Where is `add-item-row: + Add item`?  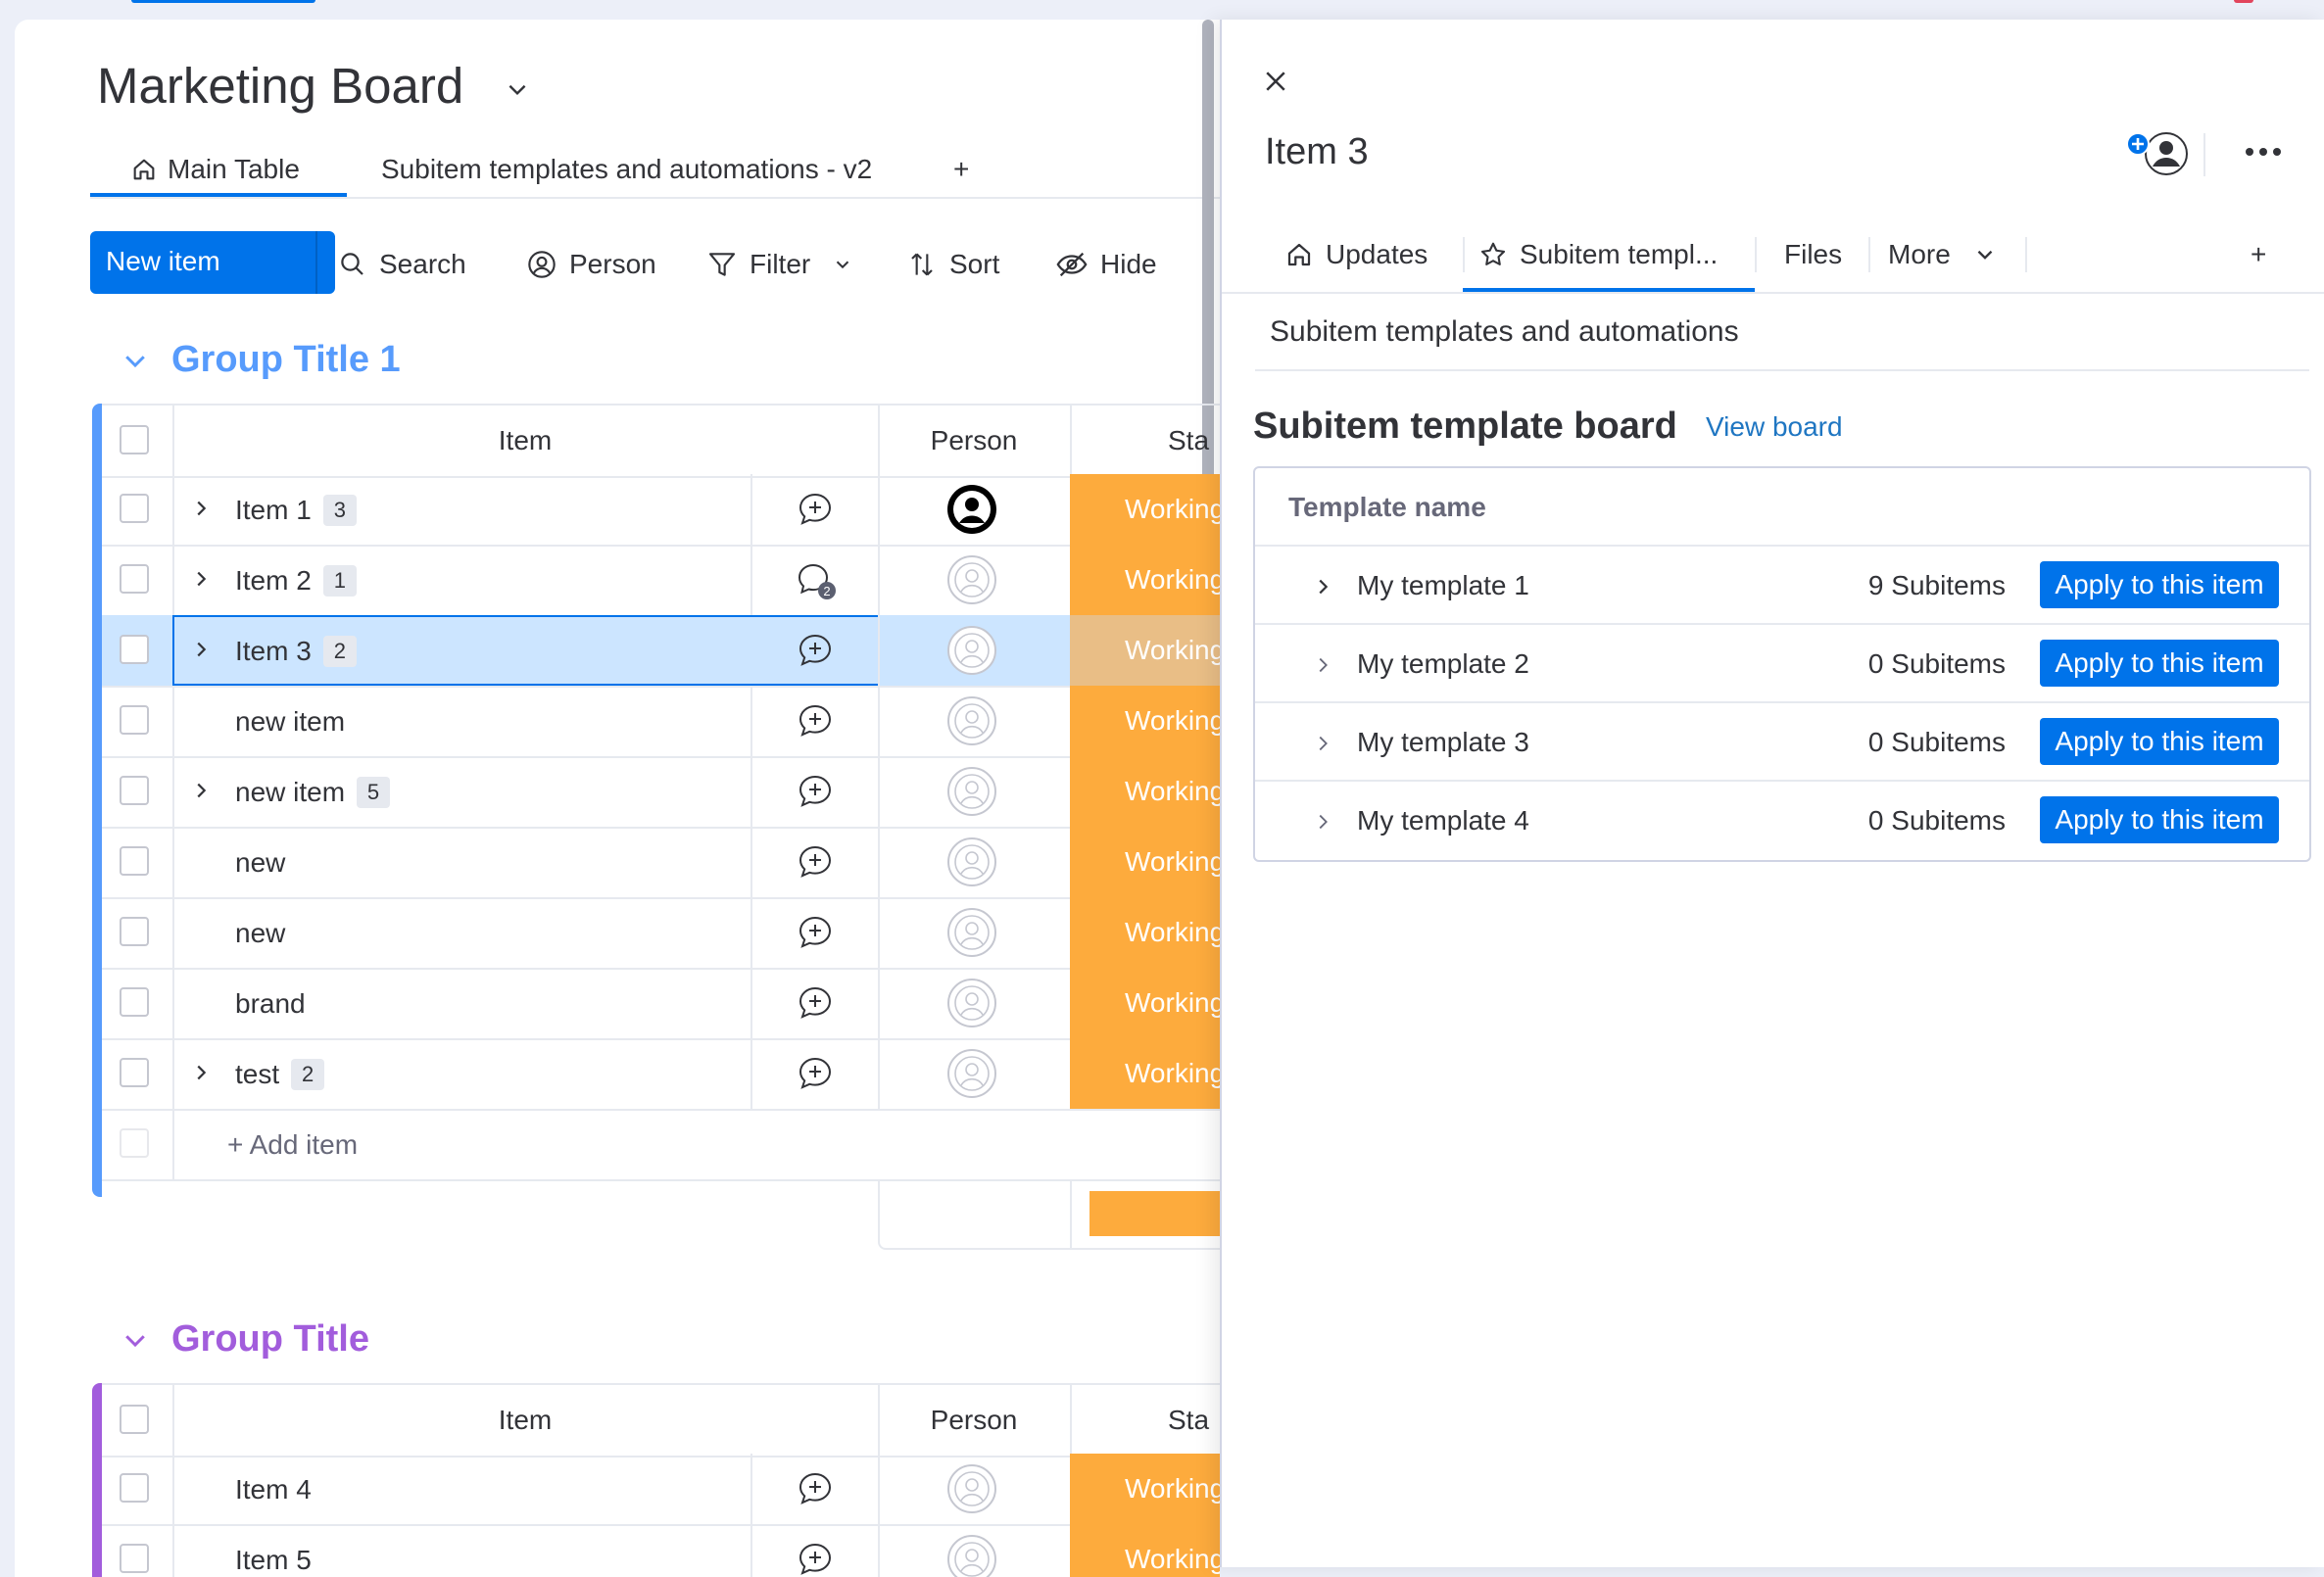 add-item-row: + Add item is located at coordinates (661, 1145).